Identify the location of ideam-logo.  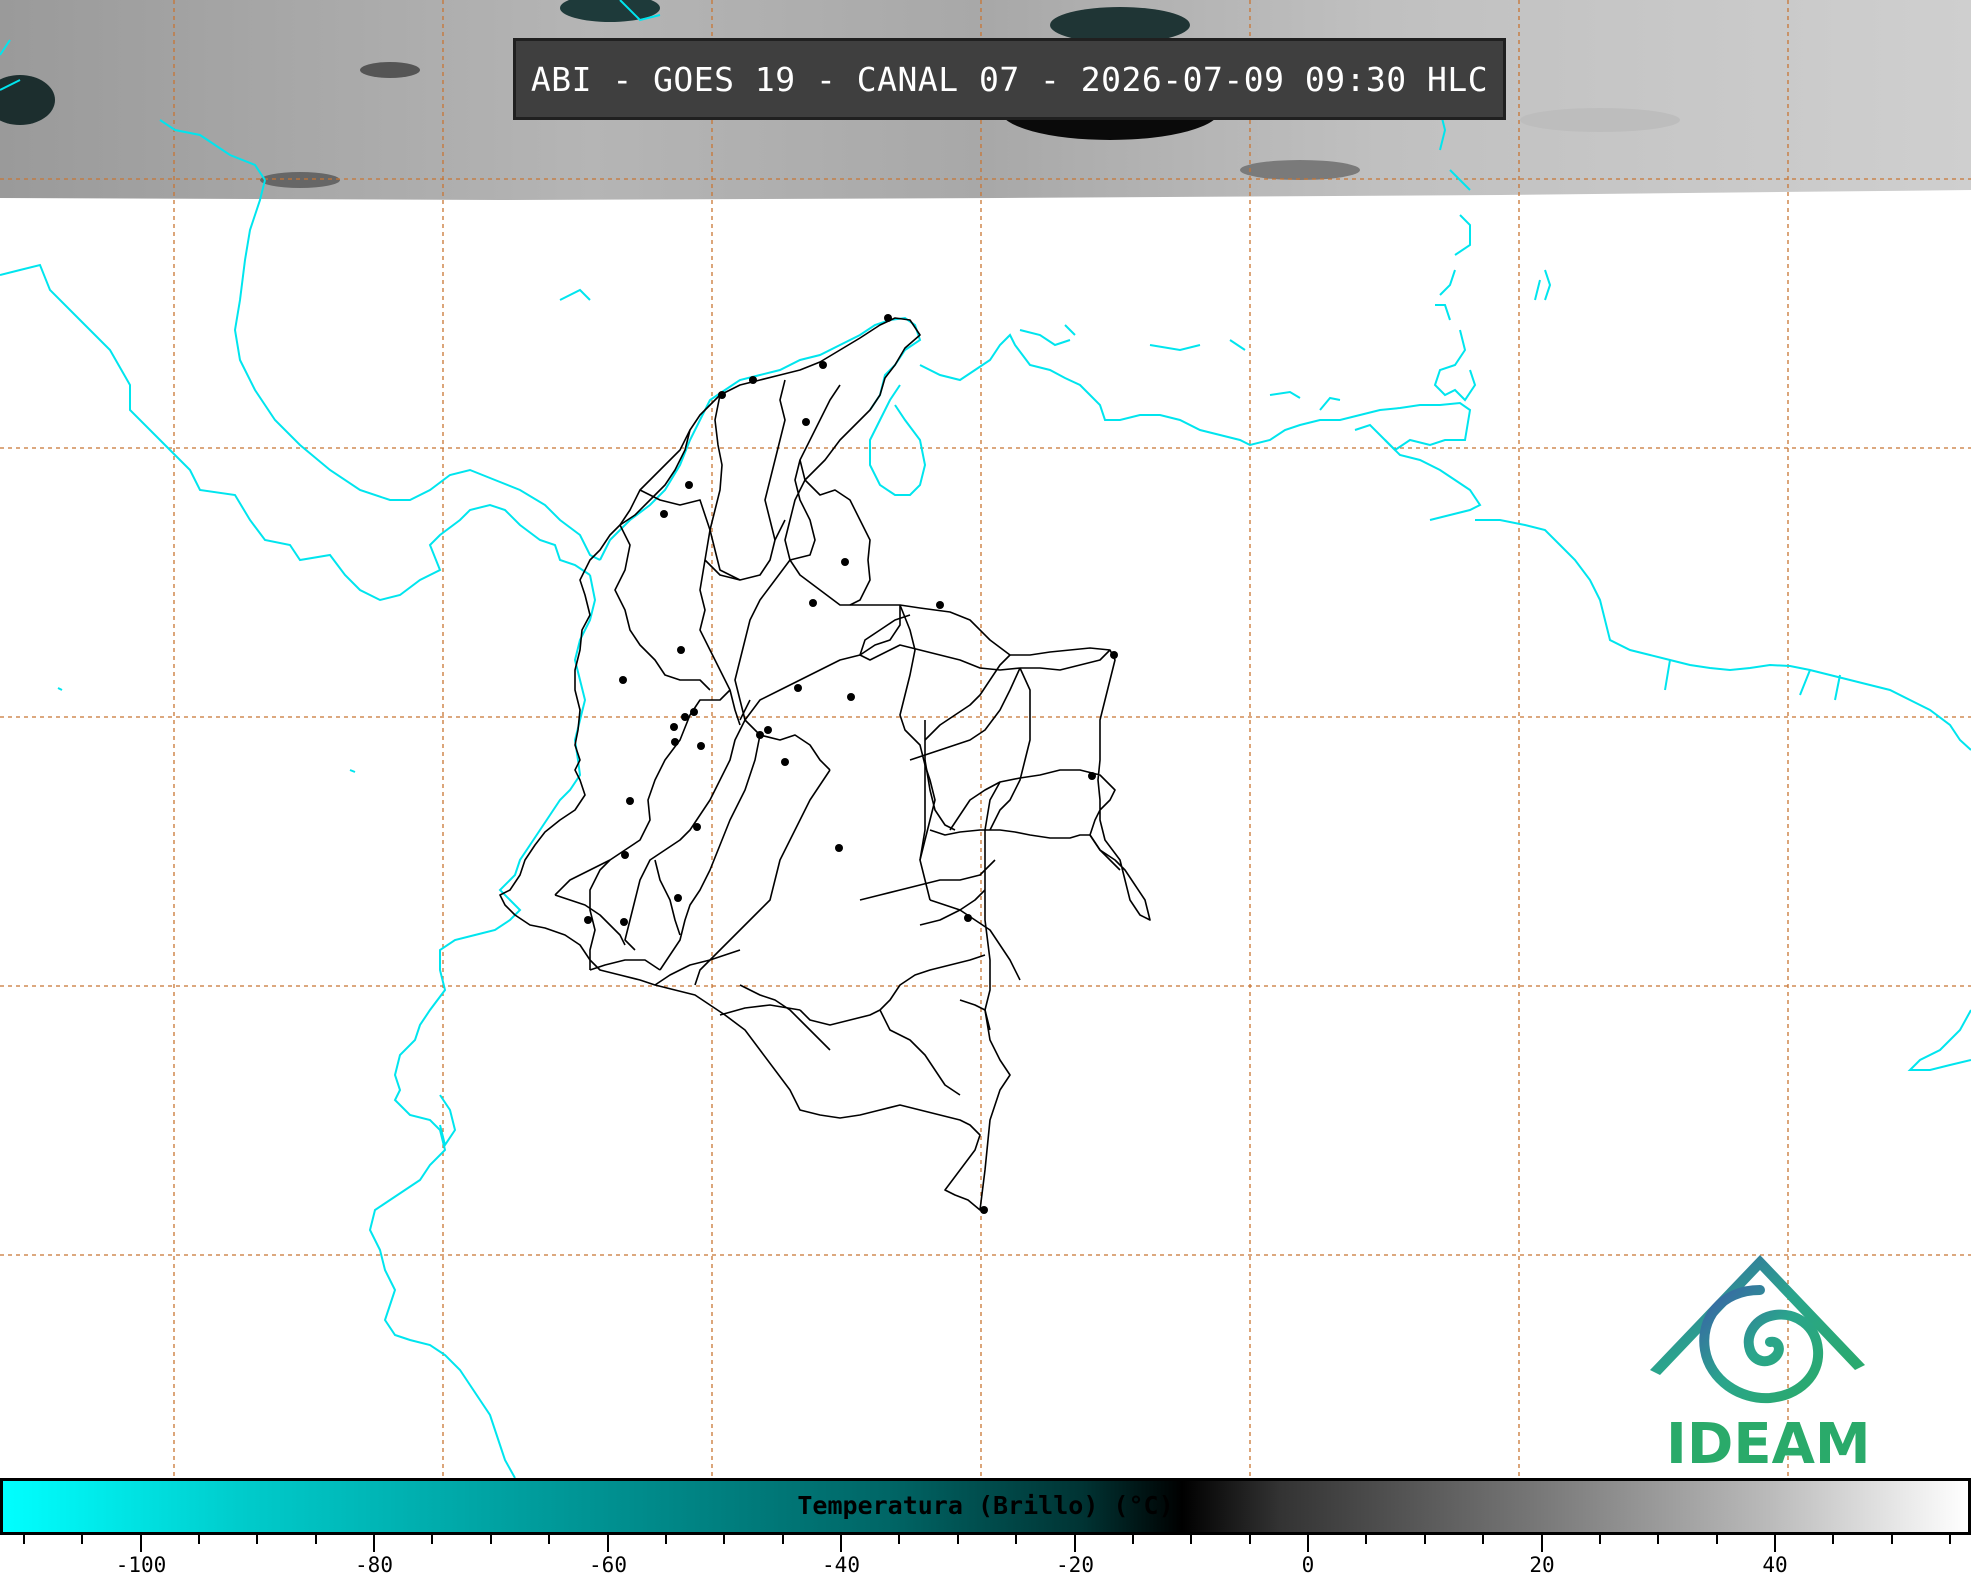
(1757, 1329).